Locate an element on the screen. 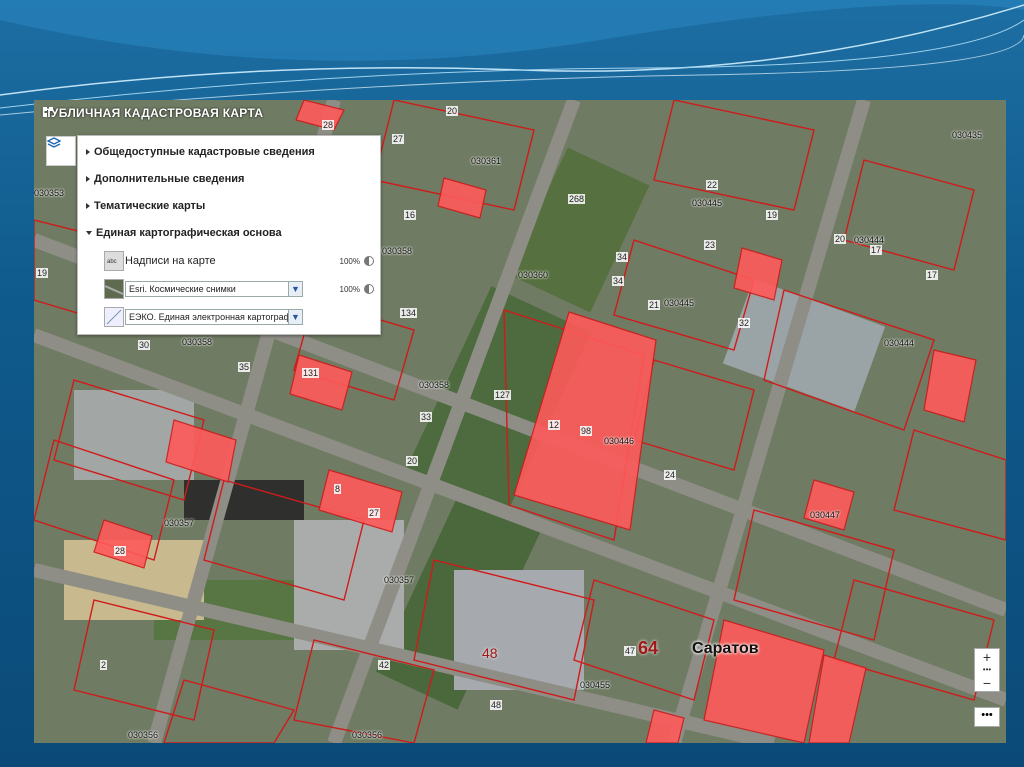  parcel-number: 16 is located at coordinates (410, 215).